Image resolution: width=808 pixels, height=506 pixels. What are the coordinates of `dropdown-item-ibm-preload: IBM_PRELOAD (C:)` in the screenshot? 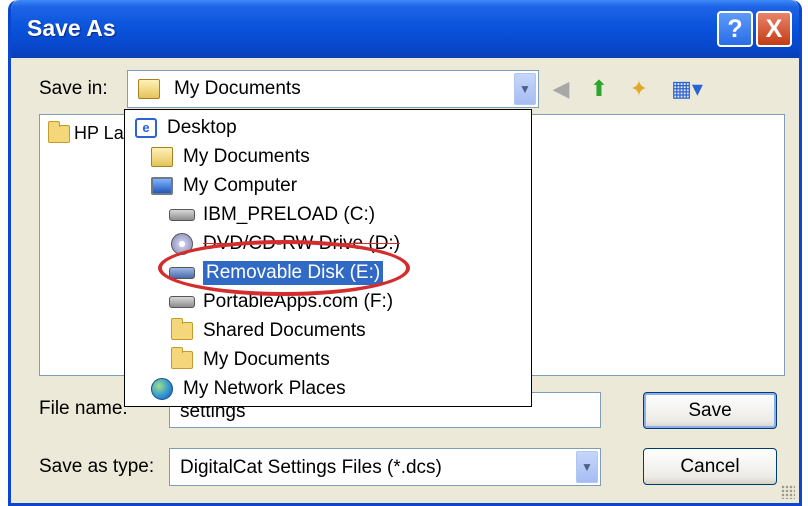 It's located at (271, 214).